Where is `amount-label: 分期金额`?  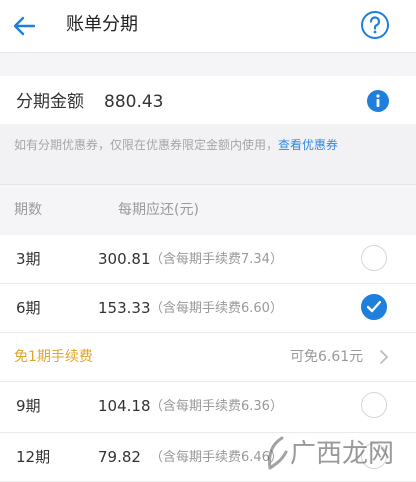
amount-label: 分期金额 is located at coordinates (50, 102).